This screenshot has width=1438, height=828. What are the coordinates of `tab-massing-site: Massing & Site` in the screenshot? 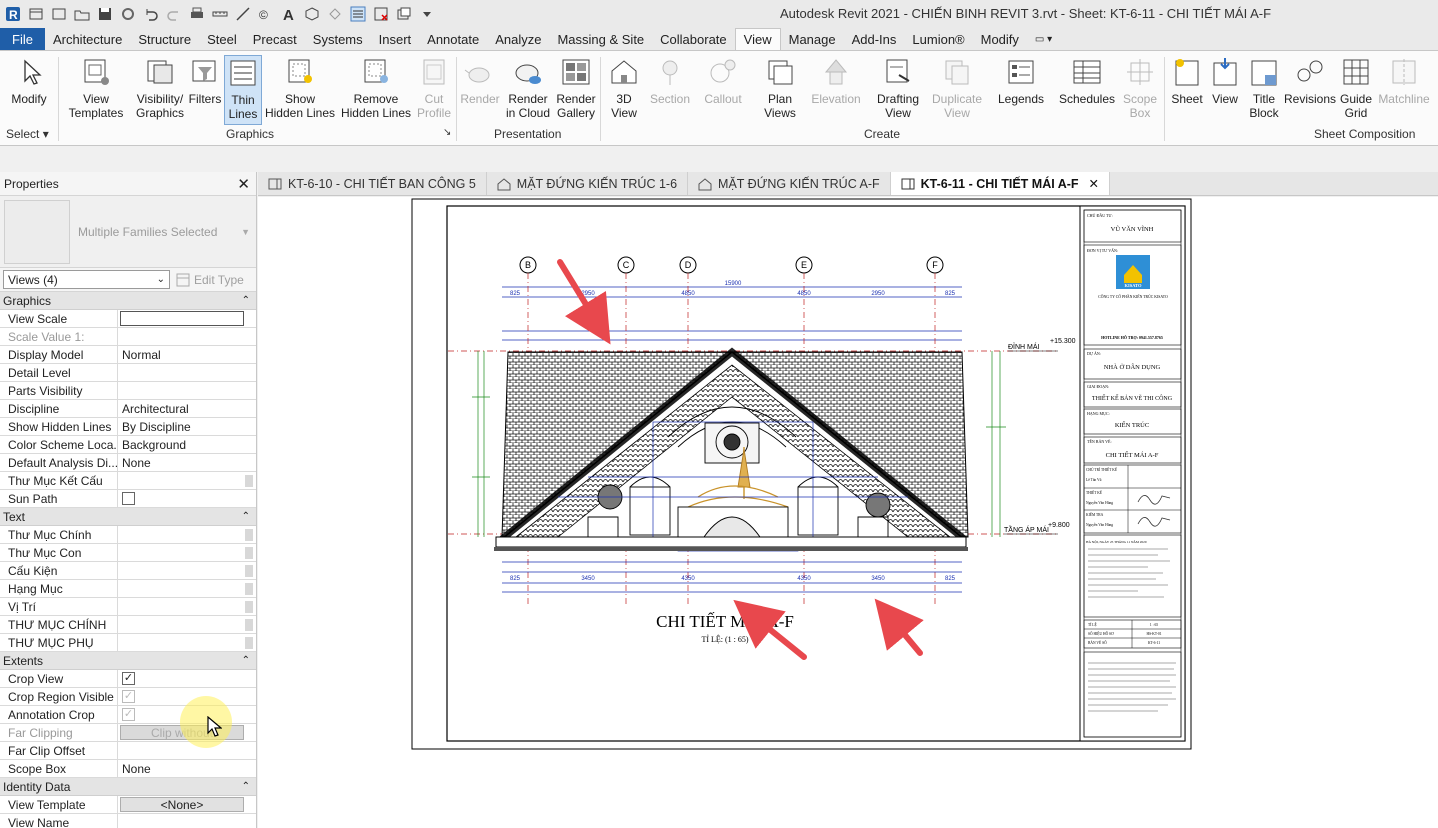 It's located at (600, 39).